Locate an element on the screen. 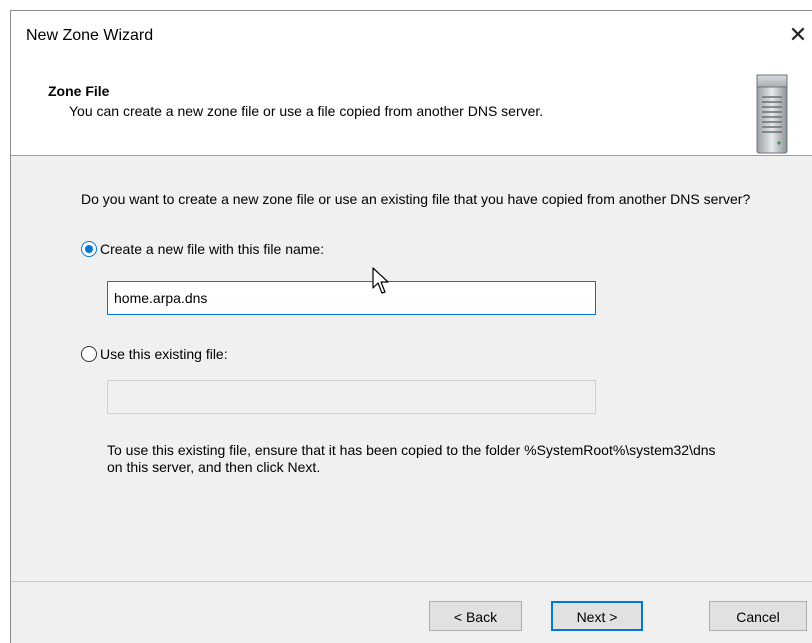 The width and height of the screenshot is (812, 643). use-existing-file-label: Use this existing file: is located at coordinates (164, 354).